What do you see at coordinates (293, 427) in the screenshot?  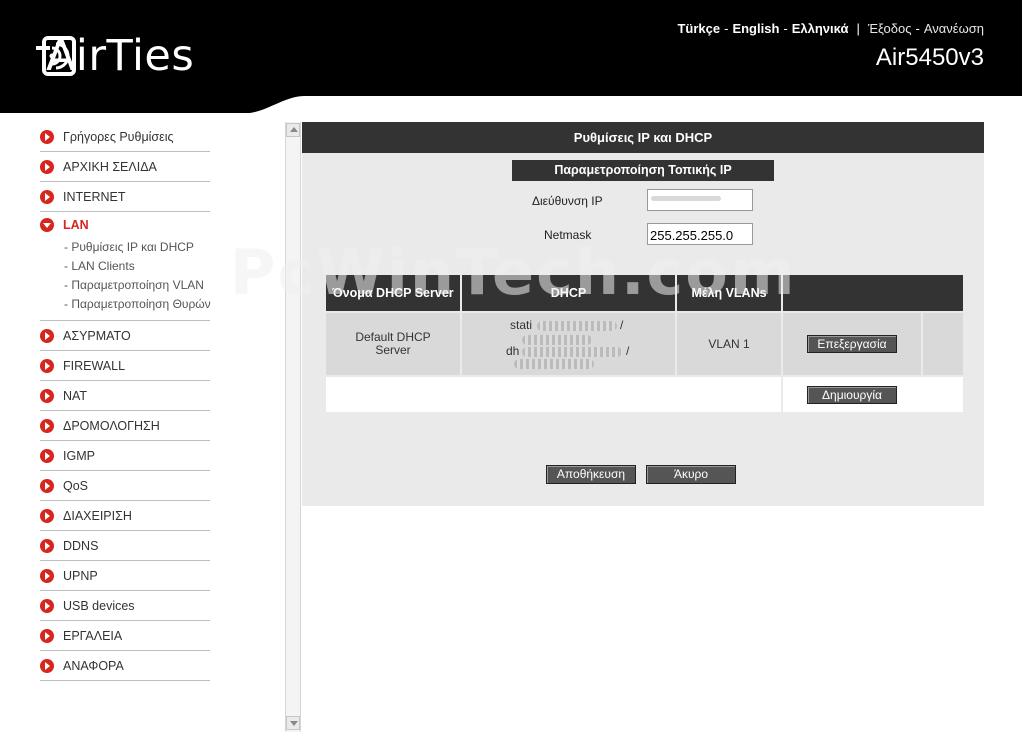 I see `content-scrollbar` at bounding box center [293, 427].